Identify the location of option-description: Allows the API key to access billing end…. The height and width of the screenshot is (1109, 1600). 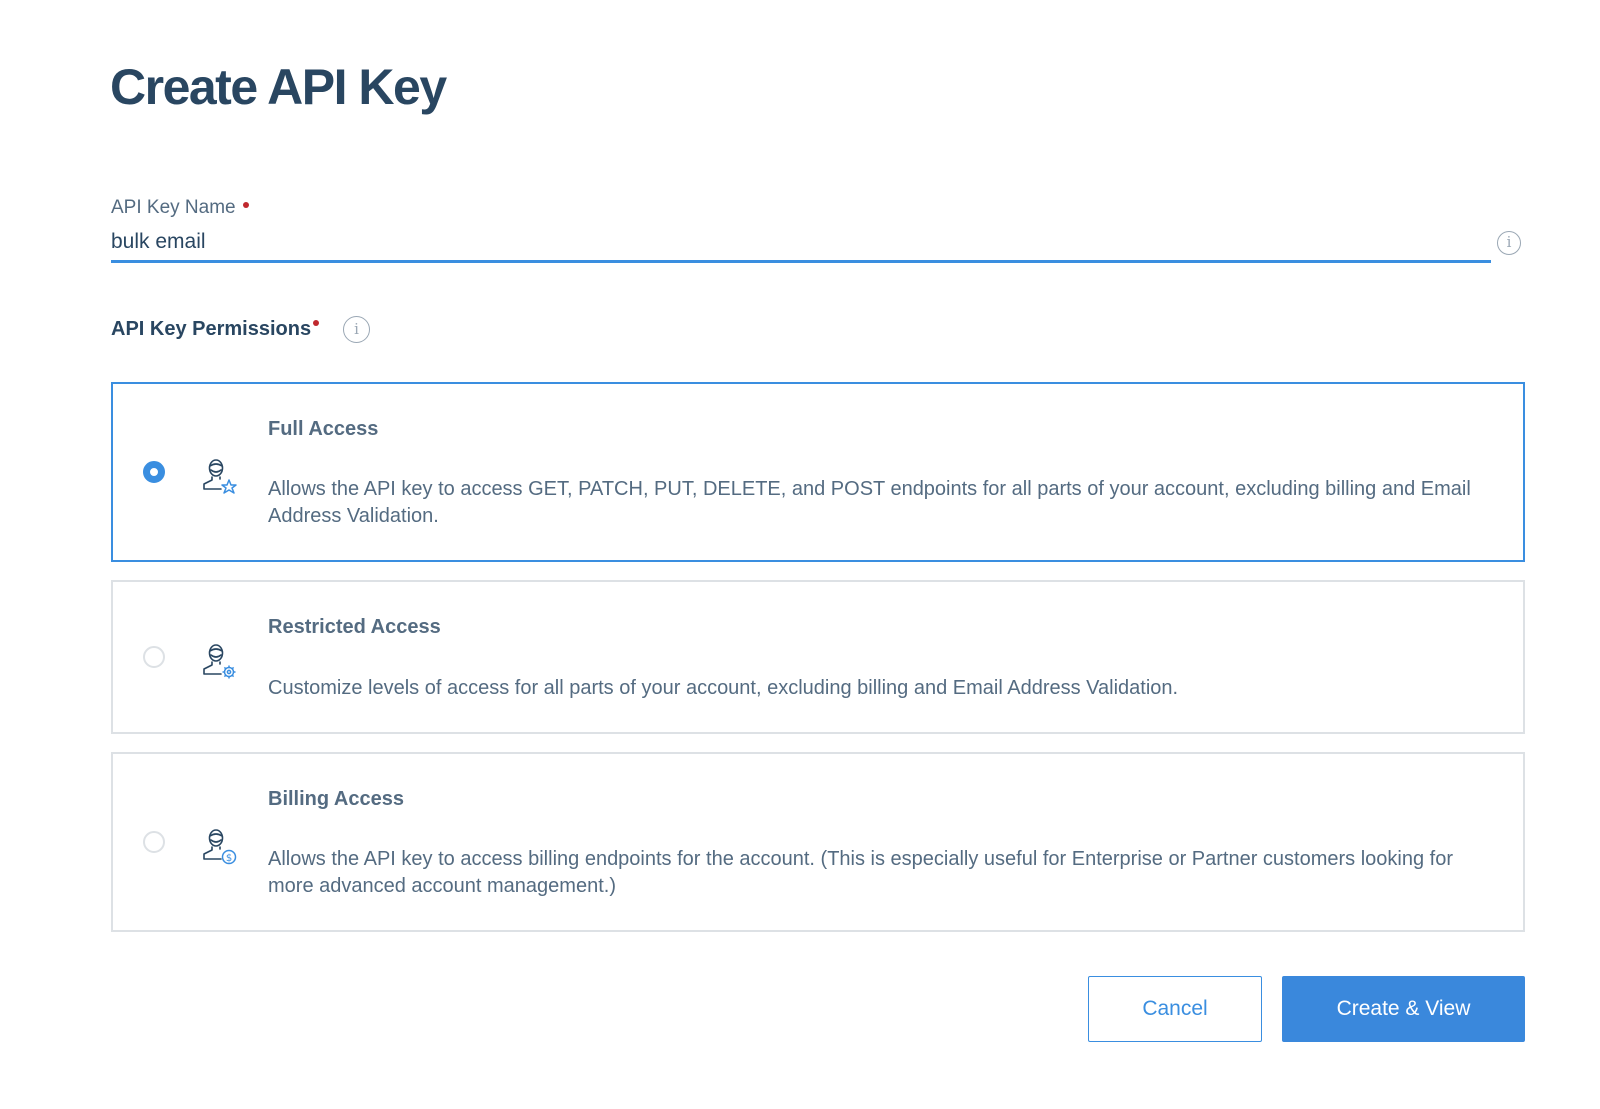
(860, 872).